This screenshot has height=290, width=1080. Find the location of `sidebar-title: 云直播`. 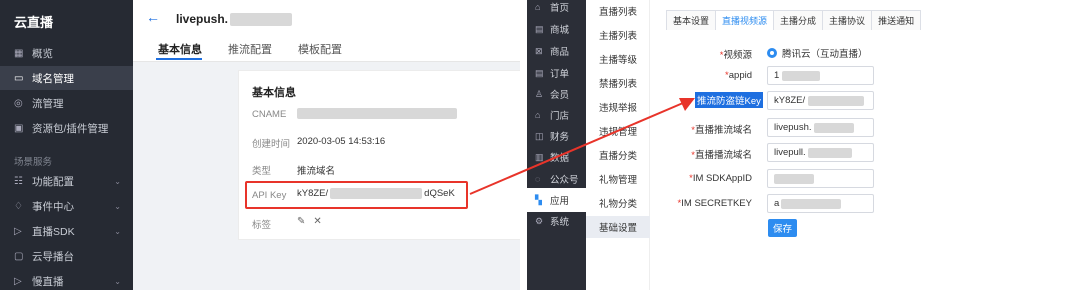

sidebar-title: 云直播 is located at coordinates (34, 22).